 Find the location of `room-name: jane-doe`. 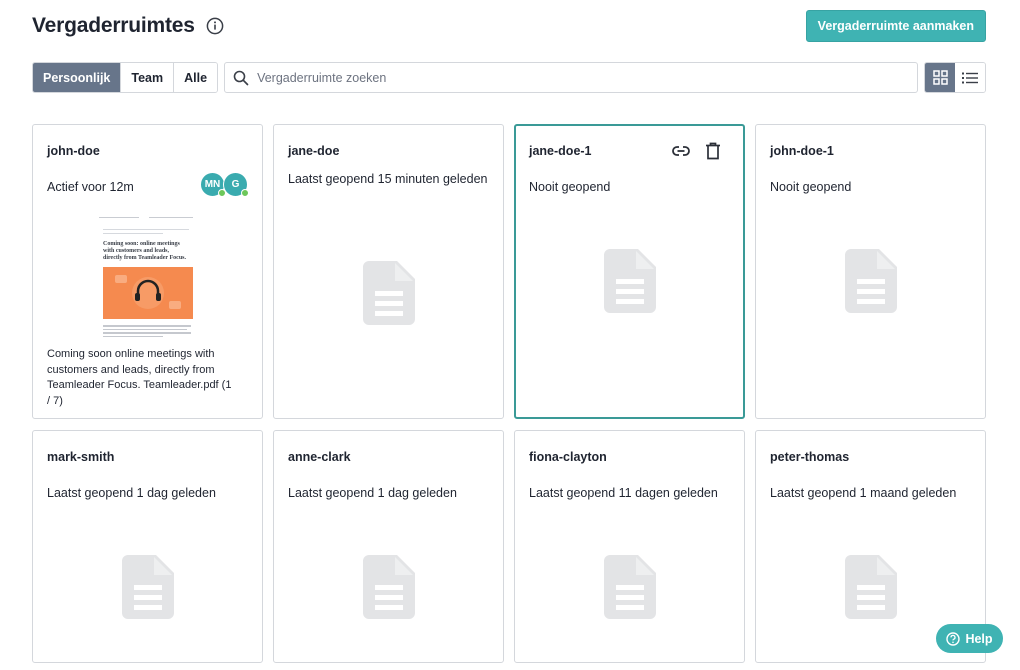

room-name: jane-doe is located at coordinates (314, 151).